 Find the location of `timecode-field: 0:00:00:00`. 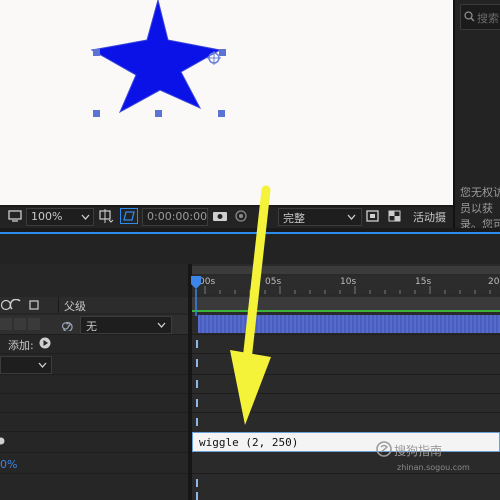

timecode-field: 0:00:00:00 is located at coordinates (175, 217).